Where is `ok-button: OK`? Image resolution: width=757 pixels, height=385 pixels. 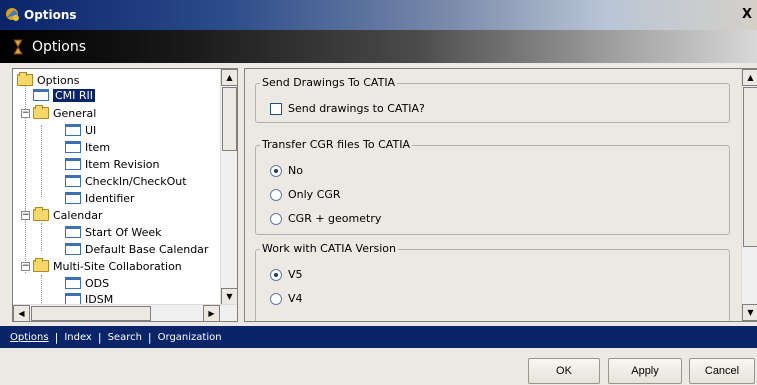
ok-button: OK is located at coordinates (564, 371).